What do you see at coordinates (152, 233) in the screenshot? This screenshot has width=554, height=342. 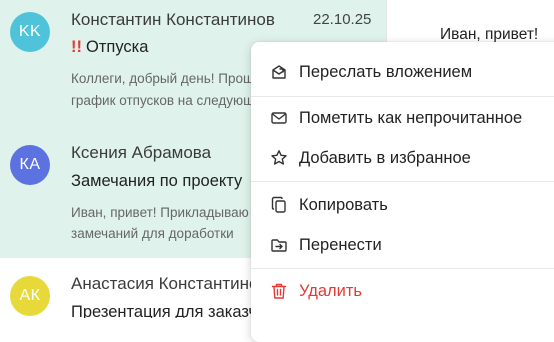 I see `mail-snippet-line-2: замечаний для доработки` at bounding box center [152, 233].